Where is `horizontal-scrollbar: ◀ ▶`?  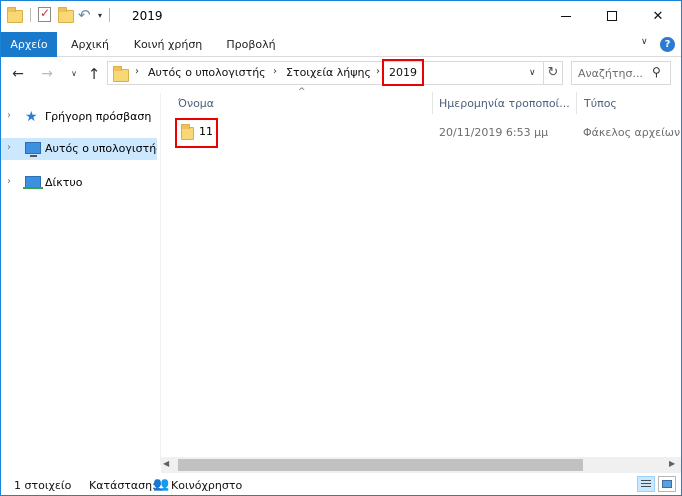
horizontal-scrollbar: ◀ ▶ is located at coordinates (421, 465).